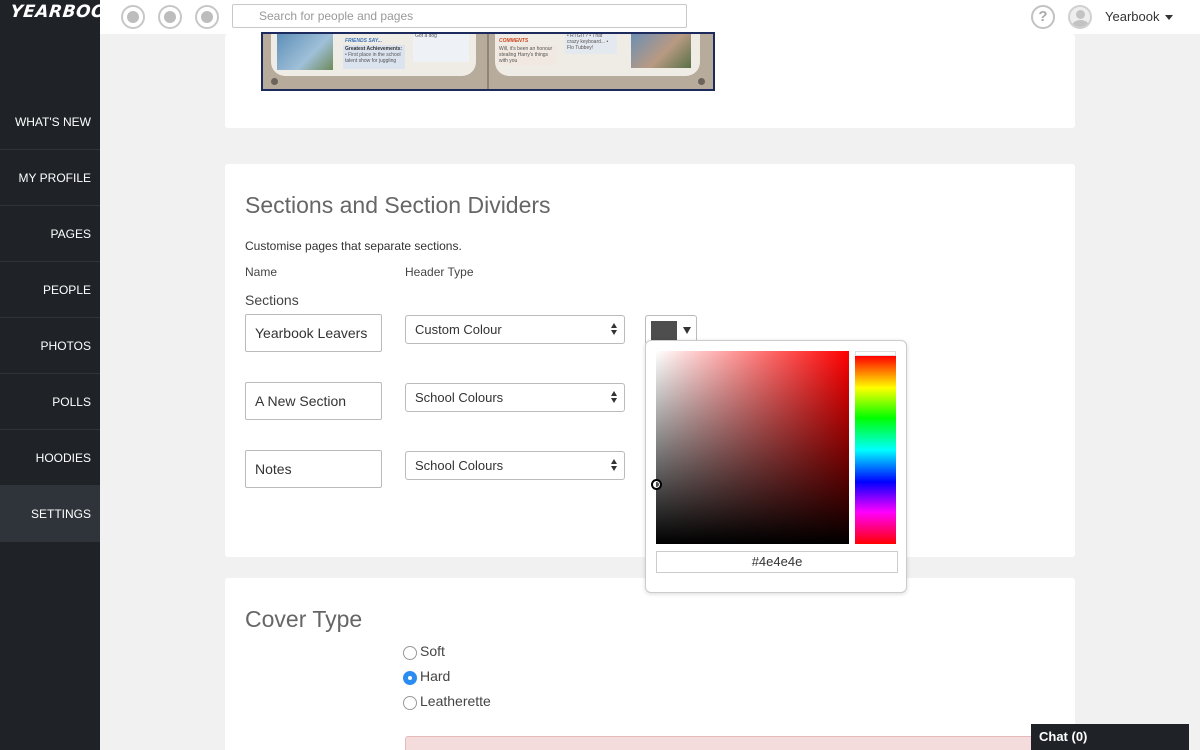 This screenshot has width=1200, height=750. What do you see at coordinates (410, 653) in the screenshot?
I see `radio-soft` at bounding box center [410, 653].